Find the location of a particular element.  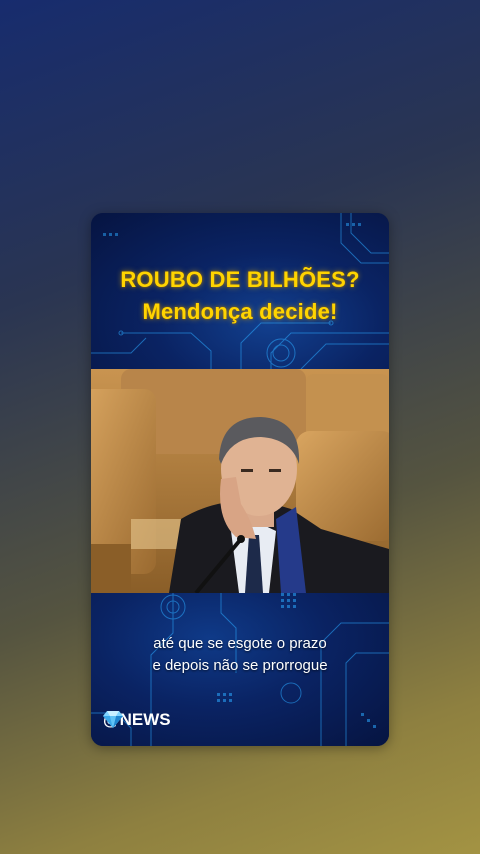

diamond-icon is located at coordinates (113, 719).